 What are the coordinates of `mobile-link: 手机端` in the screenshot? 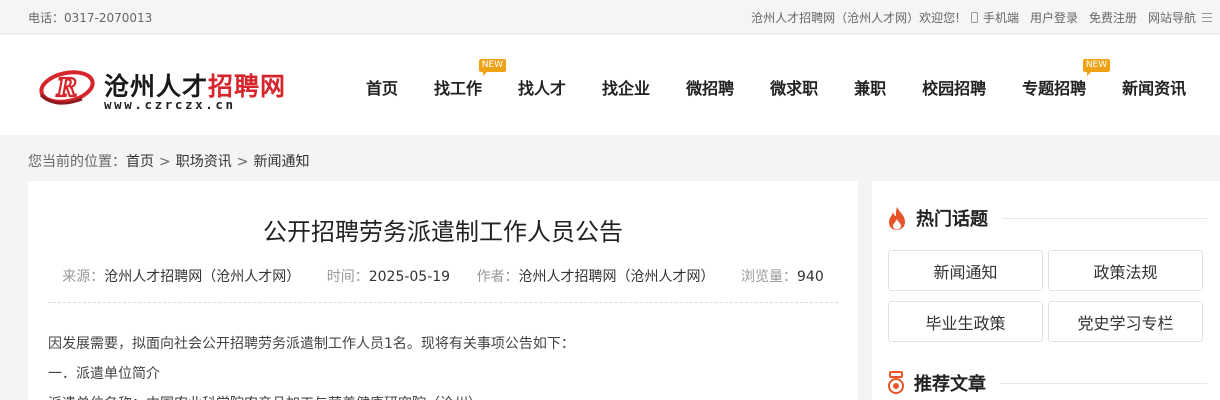 It's located at (994, 17).